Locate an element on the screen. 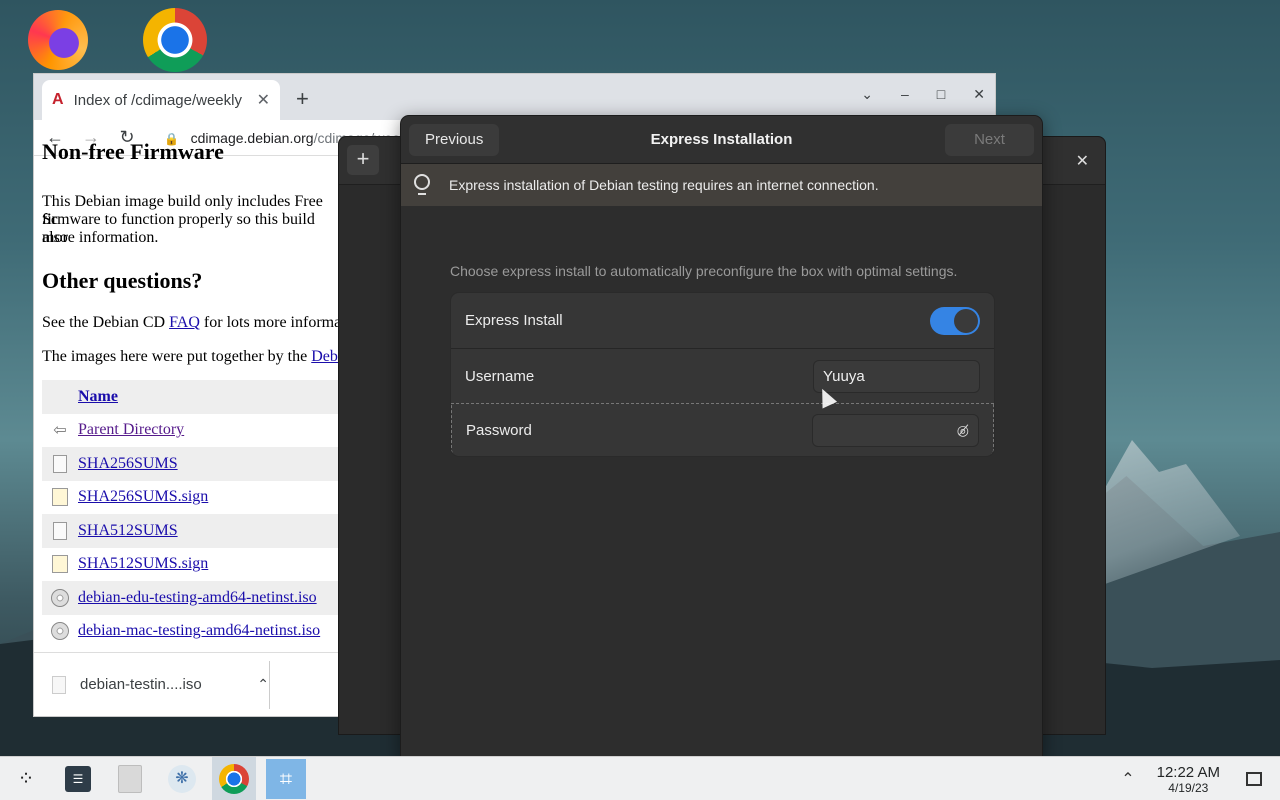  username-field: Yuuya is located at coordinates (896, 376).